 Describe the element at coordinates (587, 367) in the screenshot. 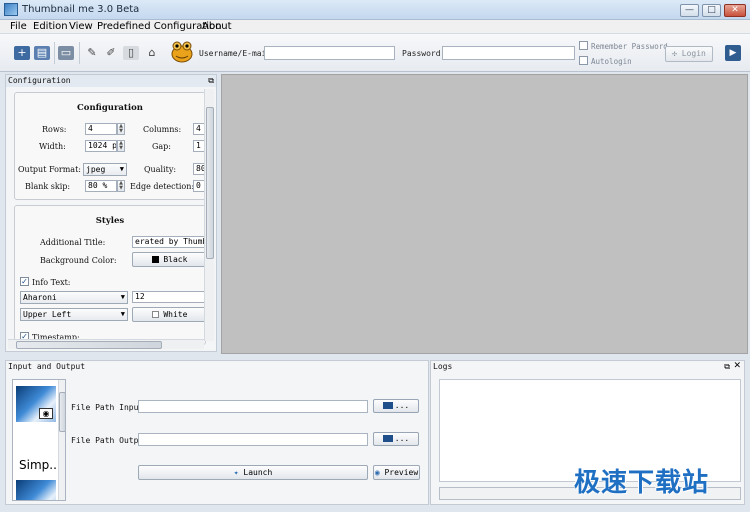

I see `logs-dock-title: Logs` at that location.